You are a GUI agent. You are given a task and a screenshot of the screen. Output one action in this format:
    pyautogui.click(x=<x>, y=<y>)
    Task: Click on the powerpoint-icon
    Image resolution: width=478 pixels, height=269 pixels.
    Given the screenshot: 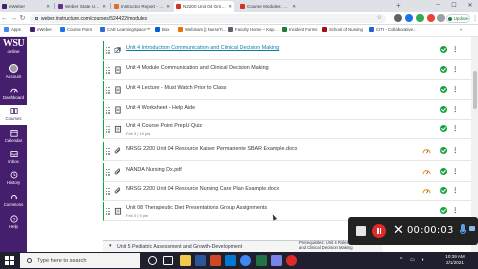 What is the action you would take?
    pyautogui.click(x=215, y=260)
    